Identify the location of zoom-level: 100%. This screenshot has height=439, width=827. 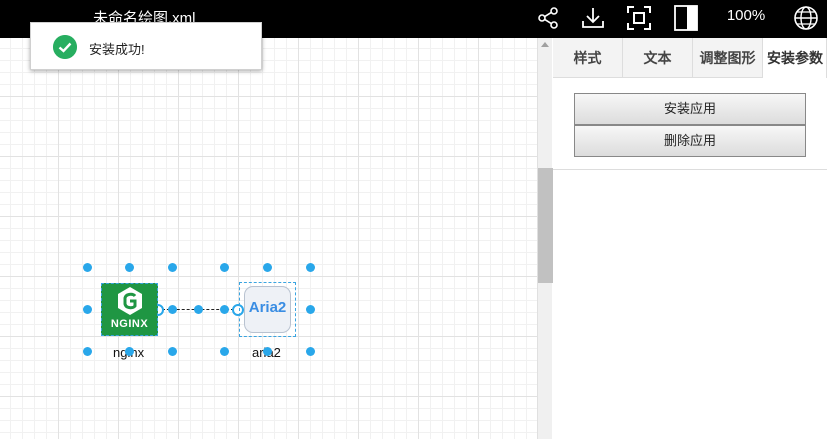
(746, 15).